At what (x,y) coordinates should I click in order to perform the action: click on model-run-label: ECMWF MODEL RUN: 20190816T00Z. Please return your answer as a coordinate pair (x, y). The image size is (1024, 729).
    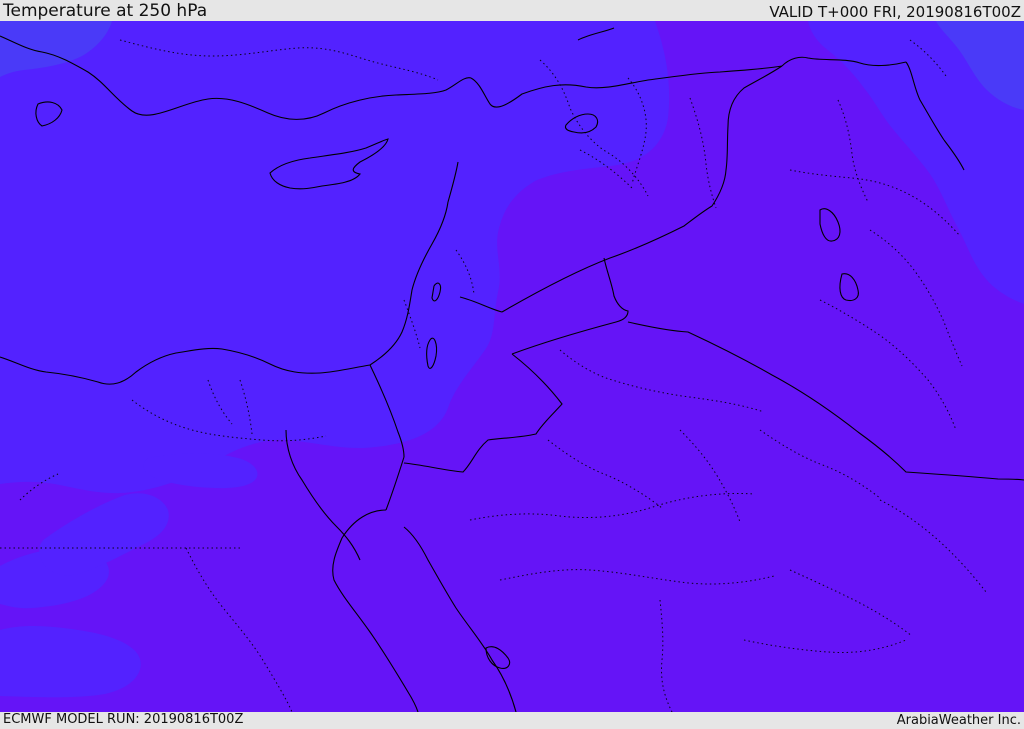
    Looking at the image, I should click on (123, 719).